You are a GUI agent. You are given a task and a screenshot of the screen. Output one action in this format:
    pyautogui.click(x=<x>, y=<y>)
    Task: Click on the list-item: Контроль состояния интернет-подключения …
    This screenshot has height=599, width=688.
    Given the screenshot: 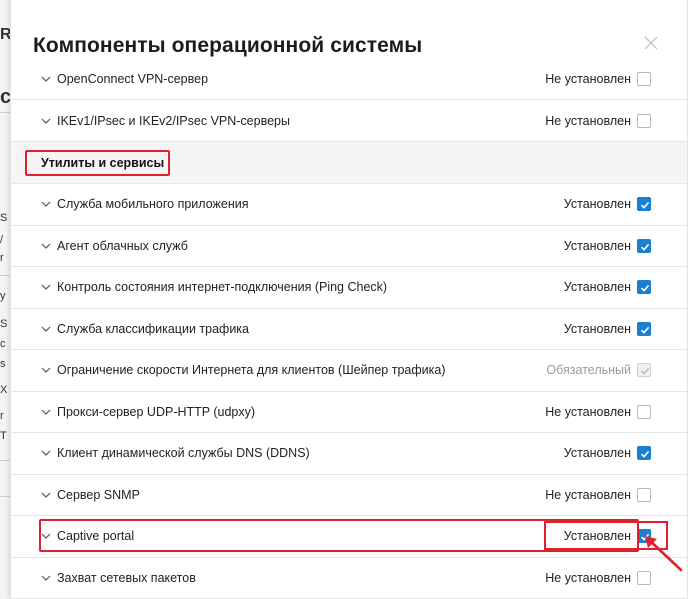 What is the action you would take?
    pyautogui.click(x=349, y=288)
    